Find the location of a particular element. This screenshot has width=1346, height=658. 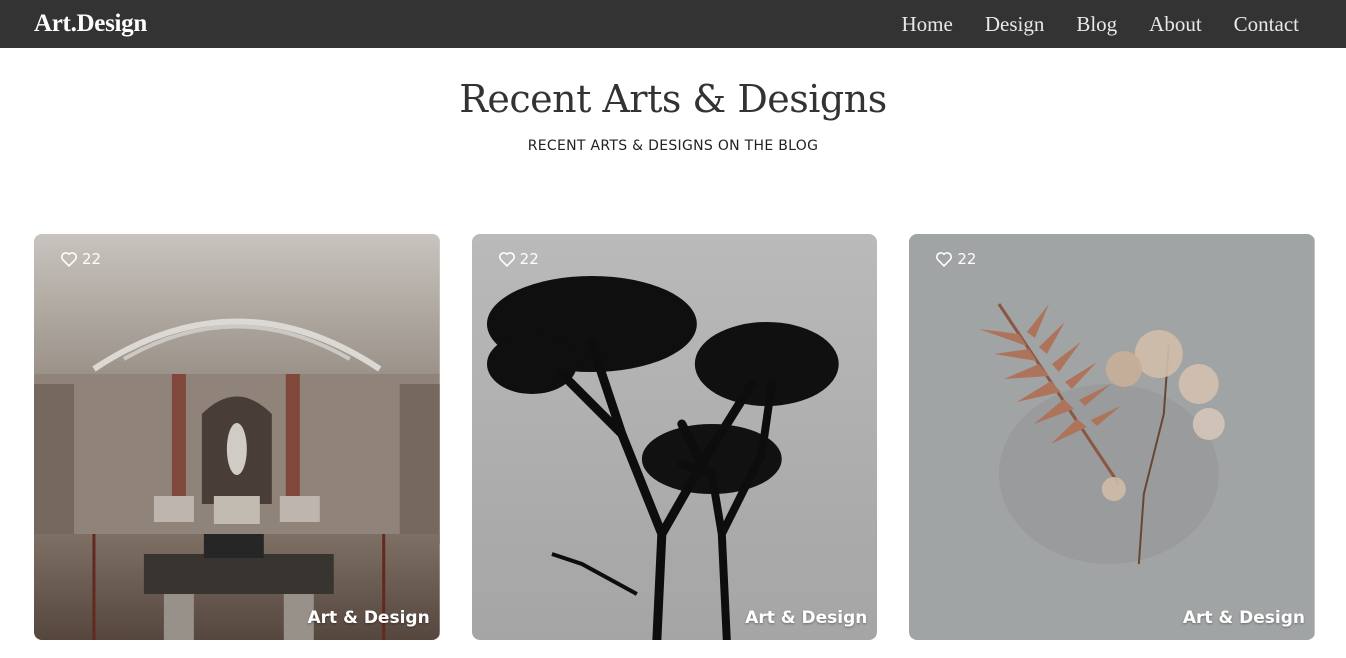

nav-about-link: About is located at coordinates (1175, 24).